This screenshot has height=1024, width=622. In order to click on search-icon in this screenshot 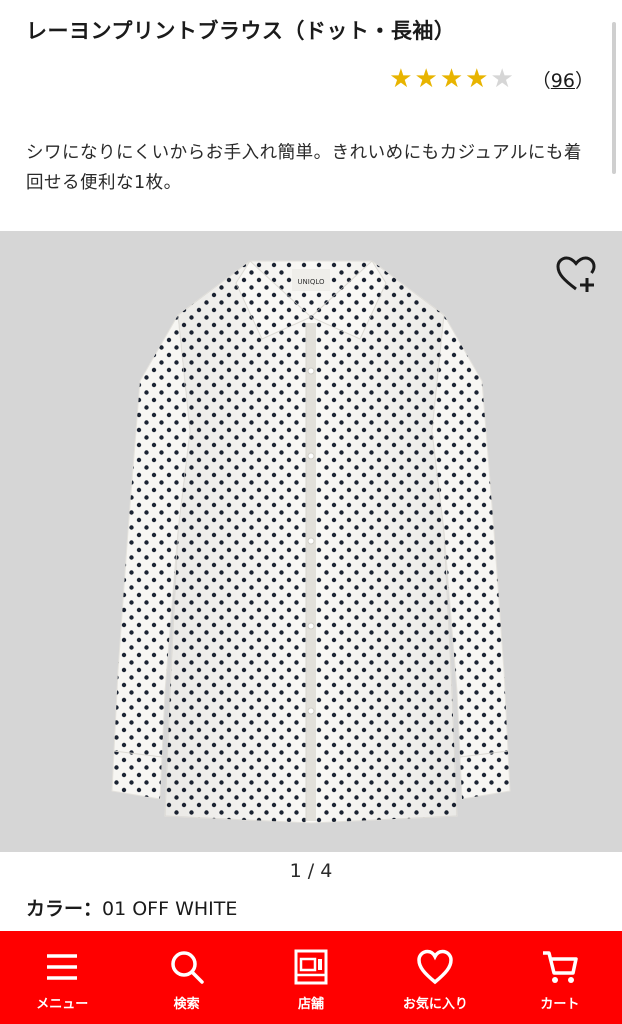, I will do `click(187, 967)`.